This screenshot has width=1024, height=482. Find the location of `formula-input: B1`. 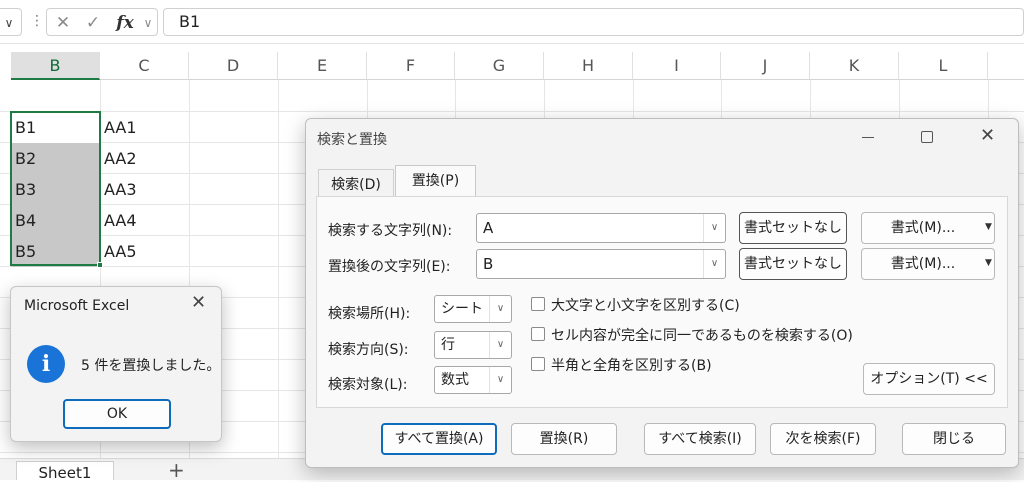

formula-input: B1 is located at coordinates (593, 22).